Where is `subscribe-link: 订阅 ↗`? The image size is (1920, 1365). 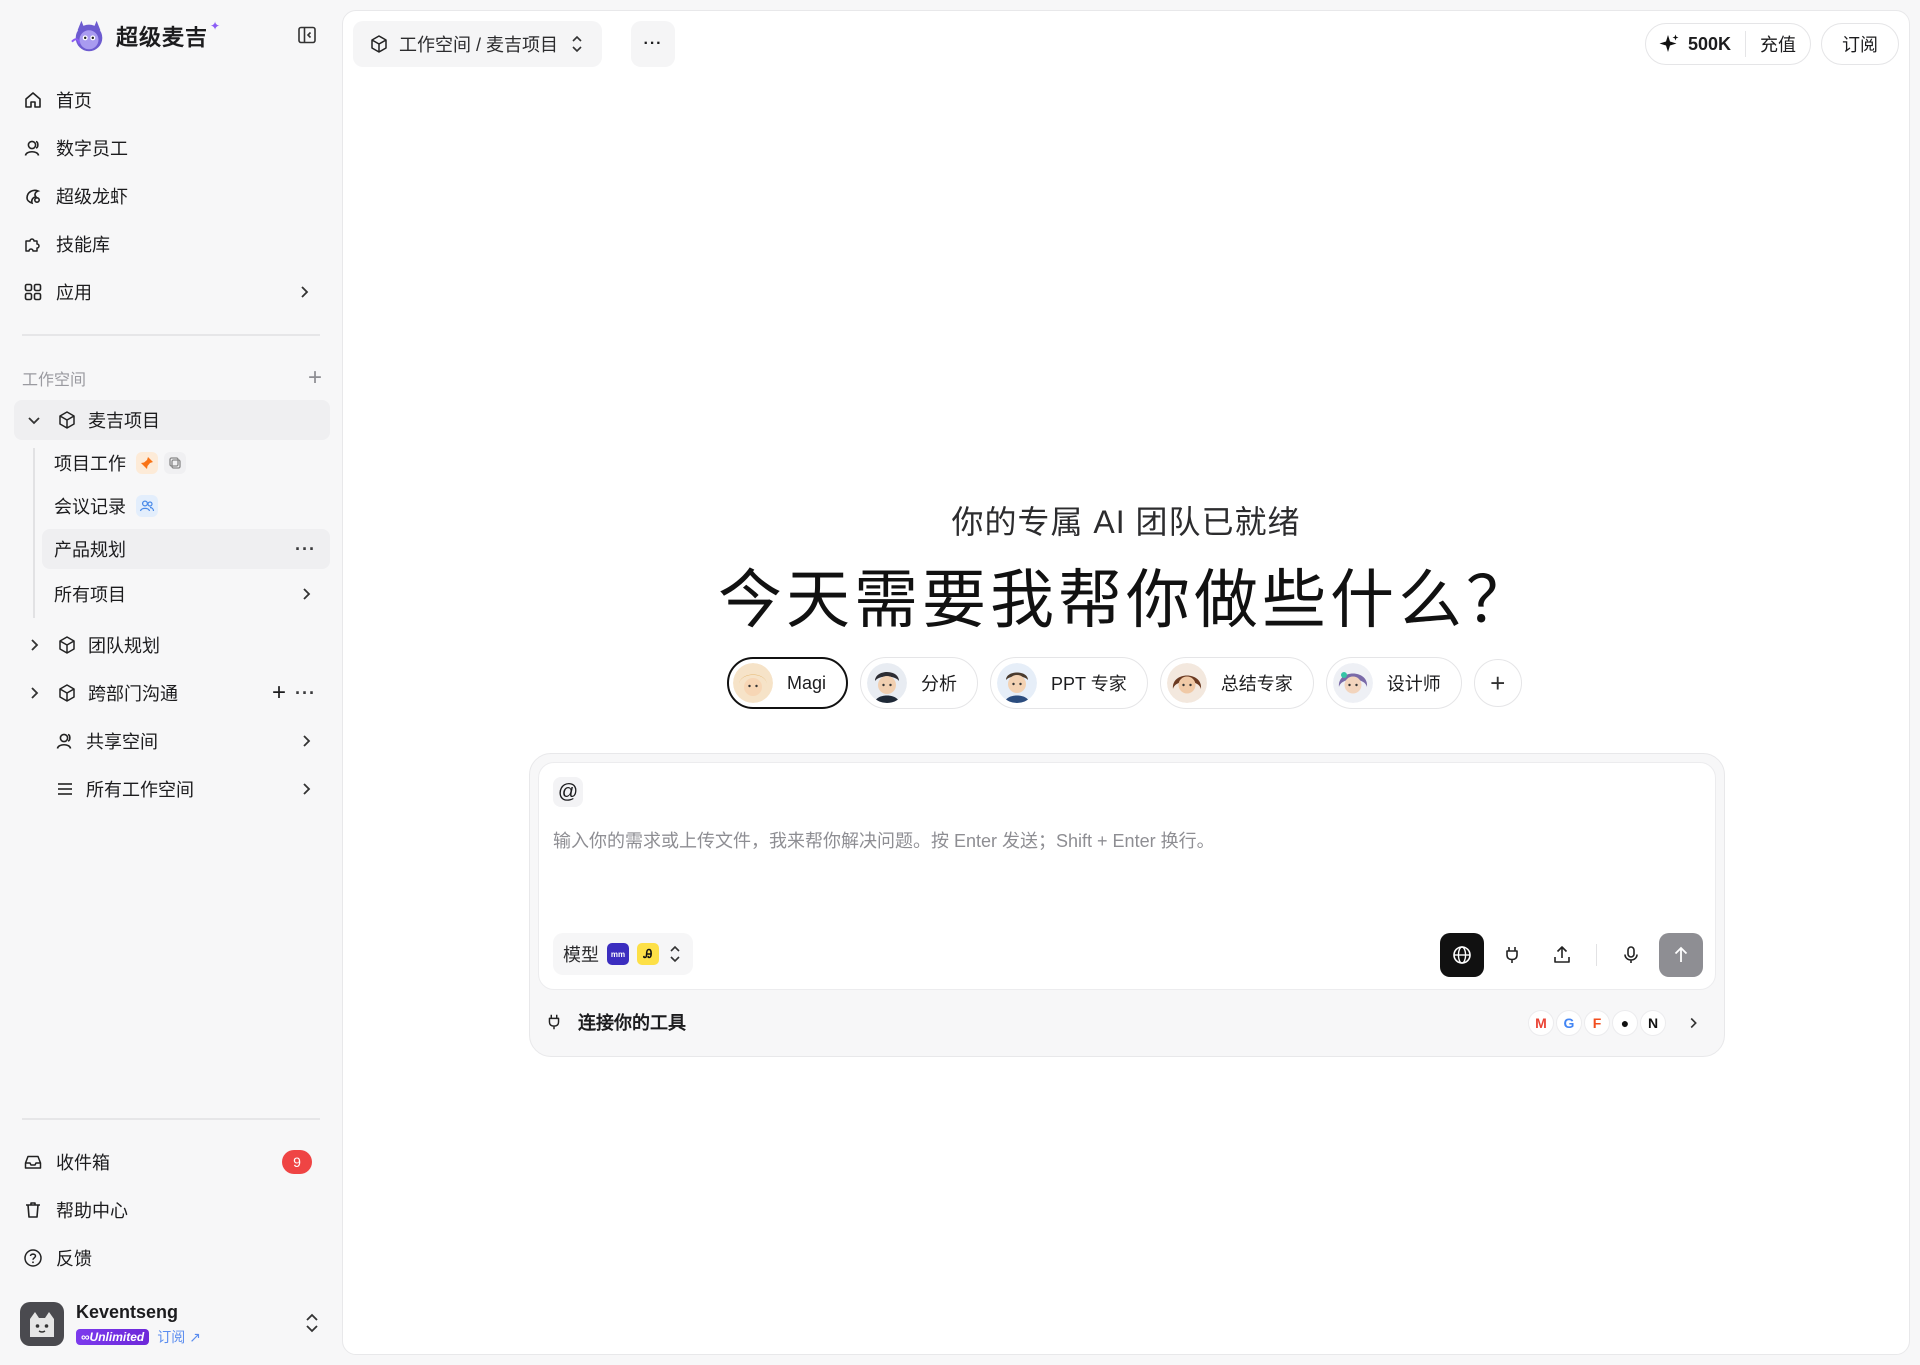
subscribe-link: 订阅 ↗ is located at coordinates (179, 1337).